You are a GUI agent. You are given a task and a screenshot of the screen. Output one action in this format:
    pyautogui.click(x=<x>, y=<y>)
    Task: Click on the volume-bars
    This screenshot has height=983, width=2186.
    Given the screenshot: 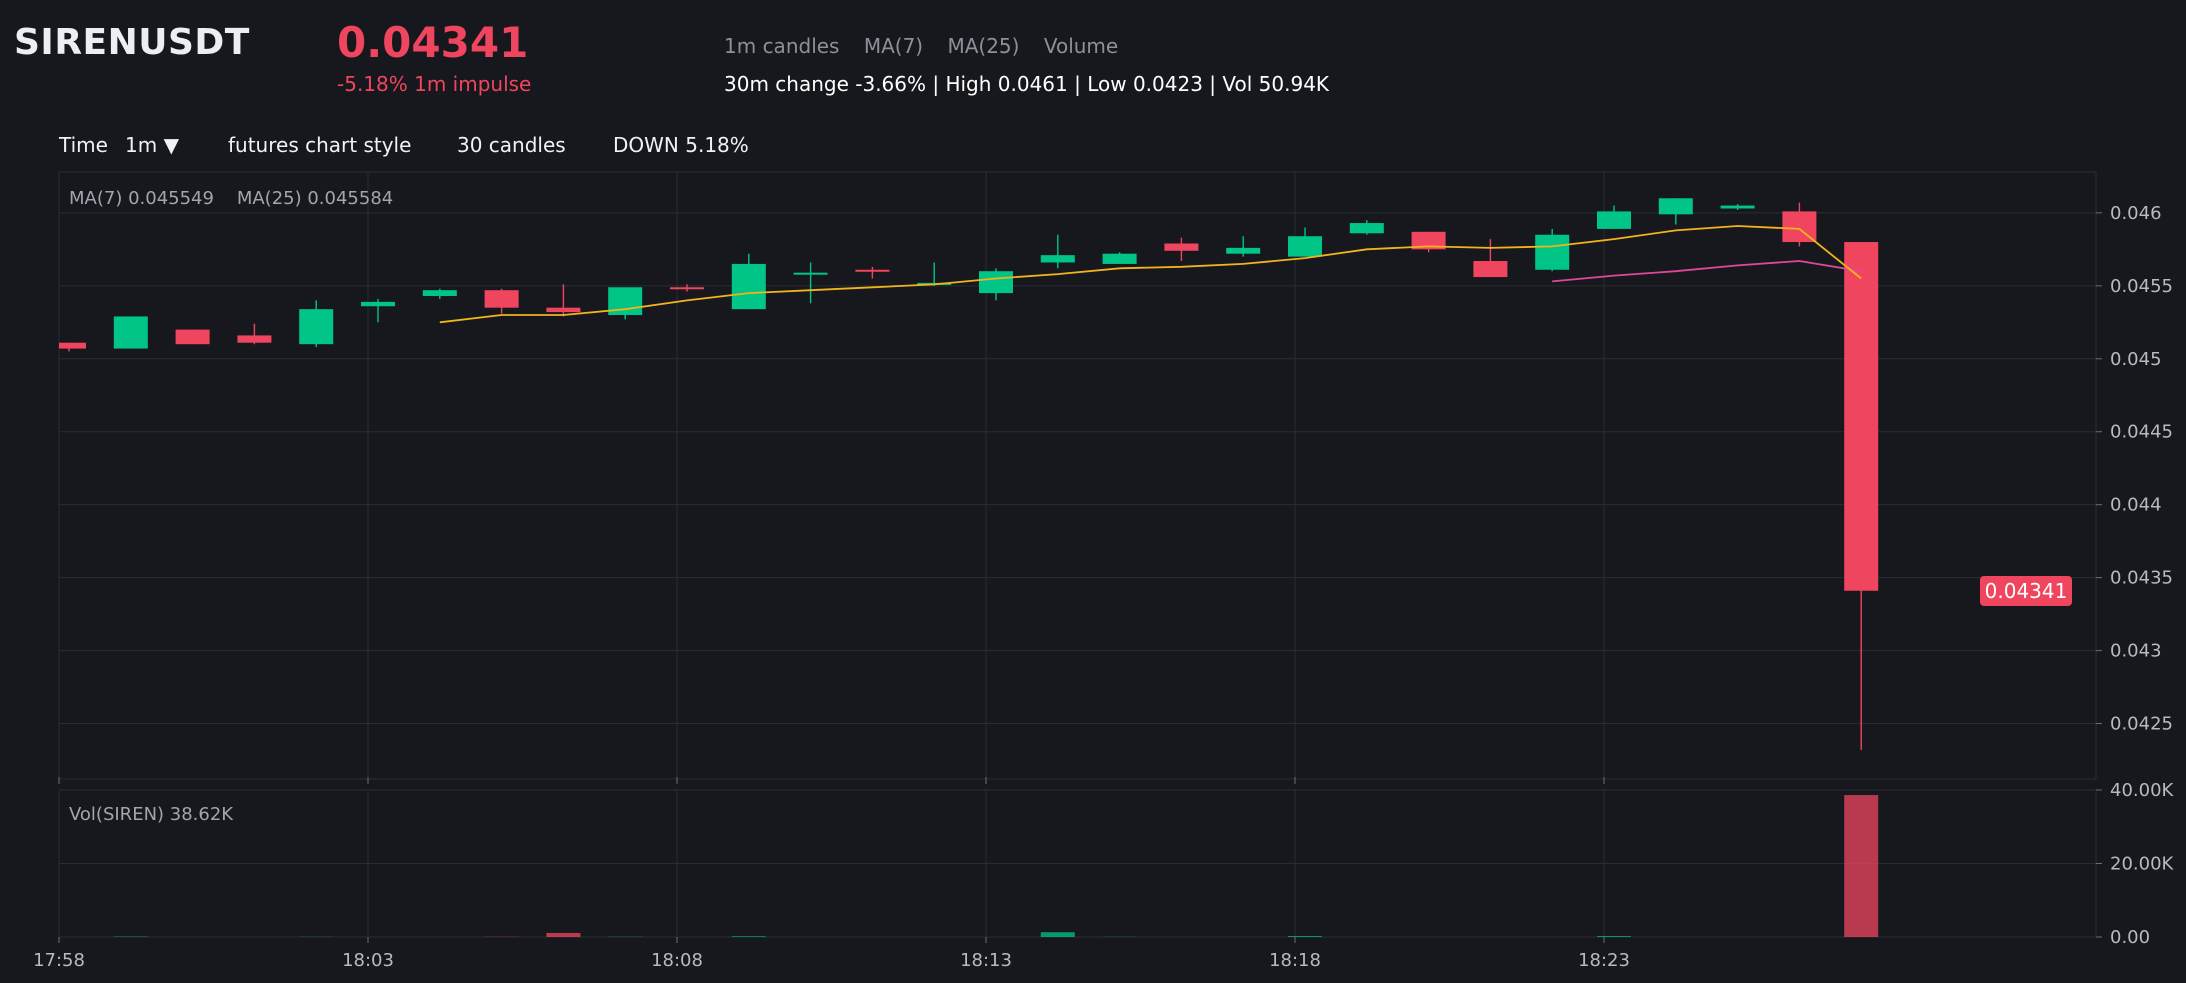 What is the action you would take?
    pyautogui.click(x=996, y=866)
    